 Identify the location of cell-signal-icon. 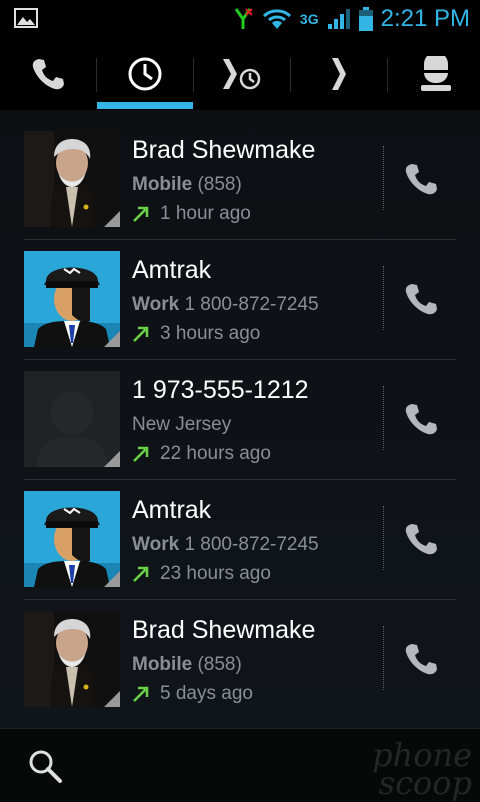
(339, 19).